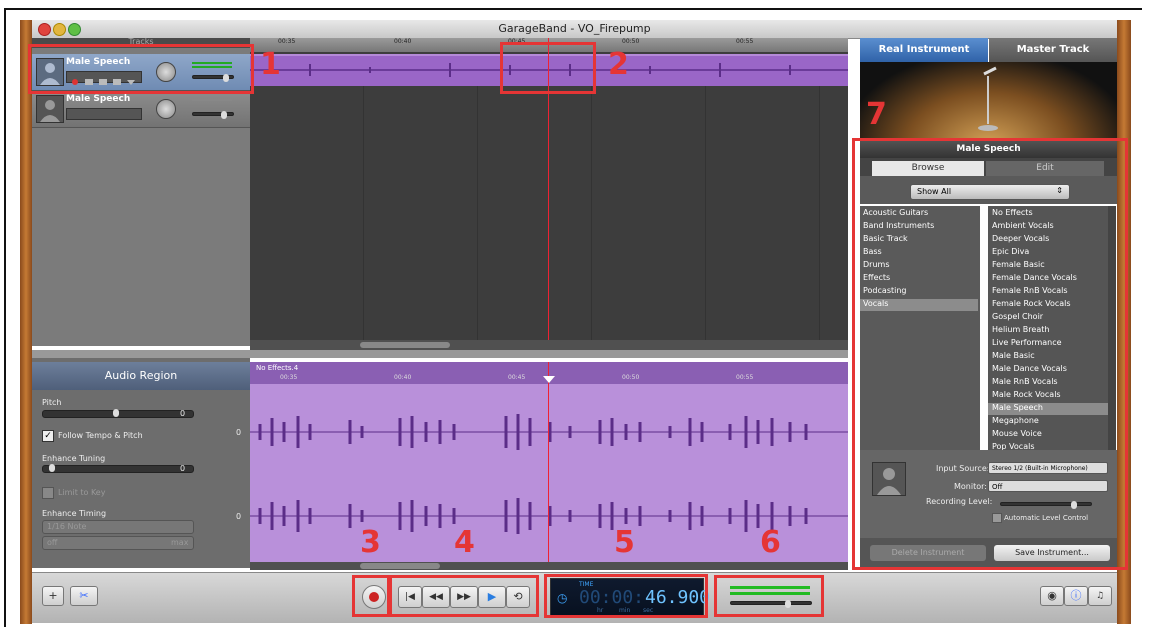 This screenshot has width=1151, height=631. What do you see at coordinates (53, 596) in the screenshot?
I see `add-track-button: +` at bounding box center [53, 596].